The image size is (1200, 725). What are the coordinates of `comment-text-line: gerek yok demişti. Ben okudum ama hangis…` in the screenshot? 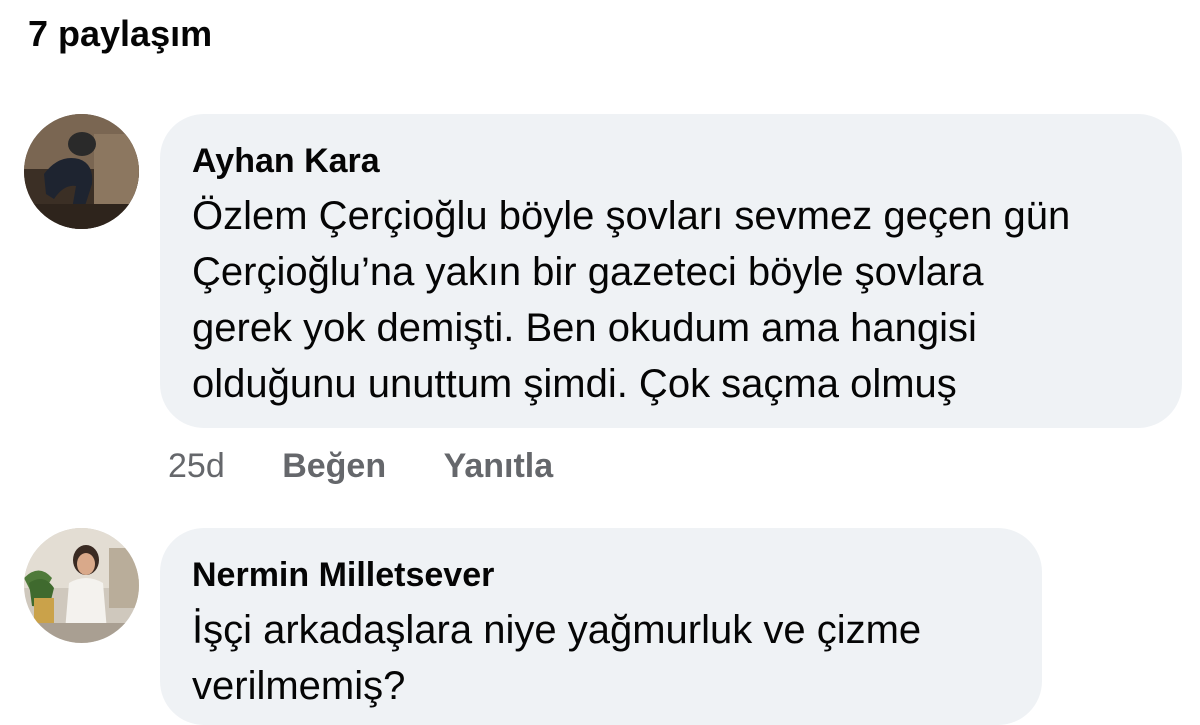 It's located at (584, 328).